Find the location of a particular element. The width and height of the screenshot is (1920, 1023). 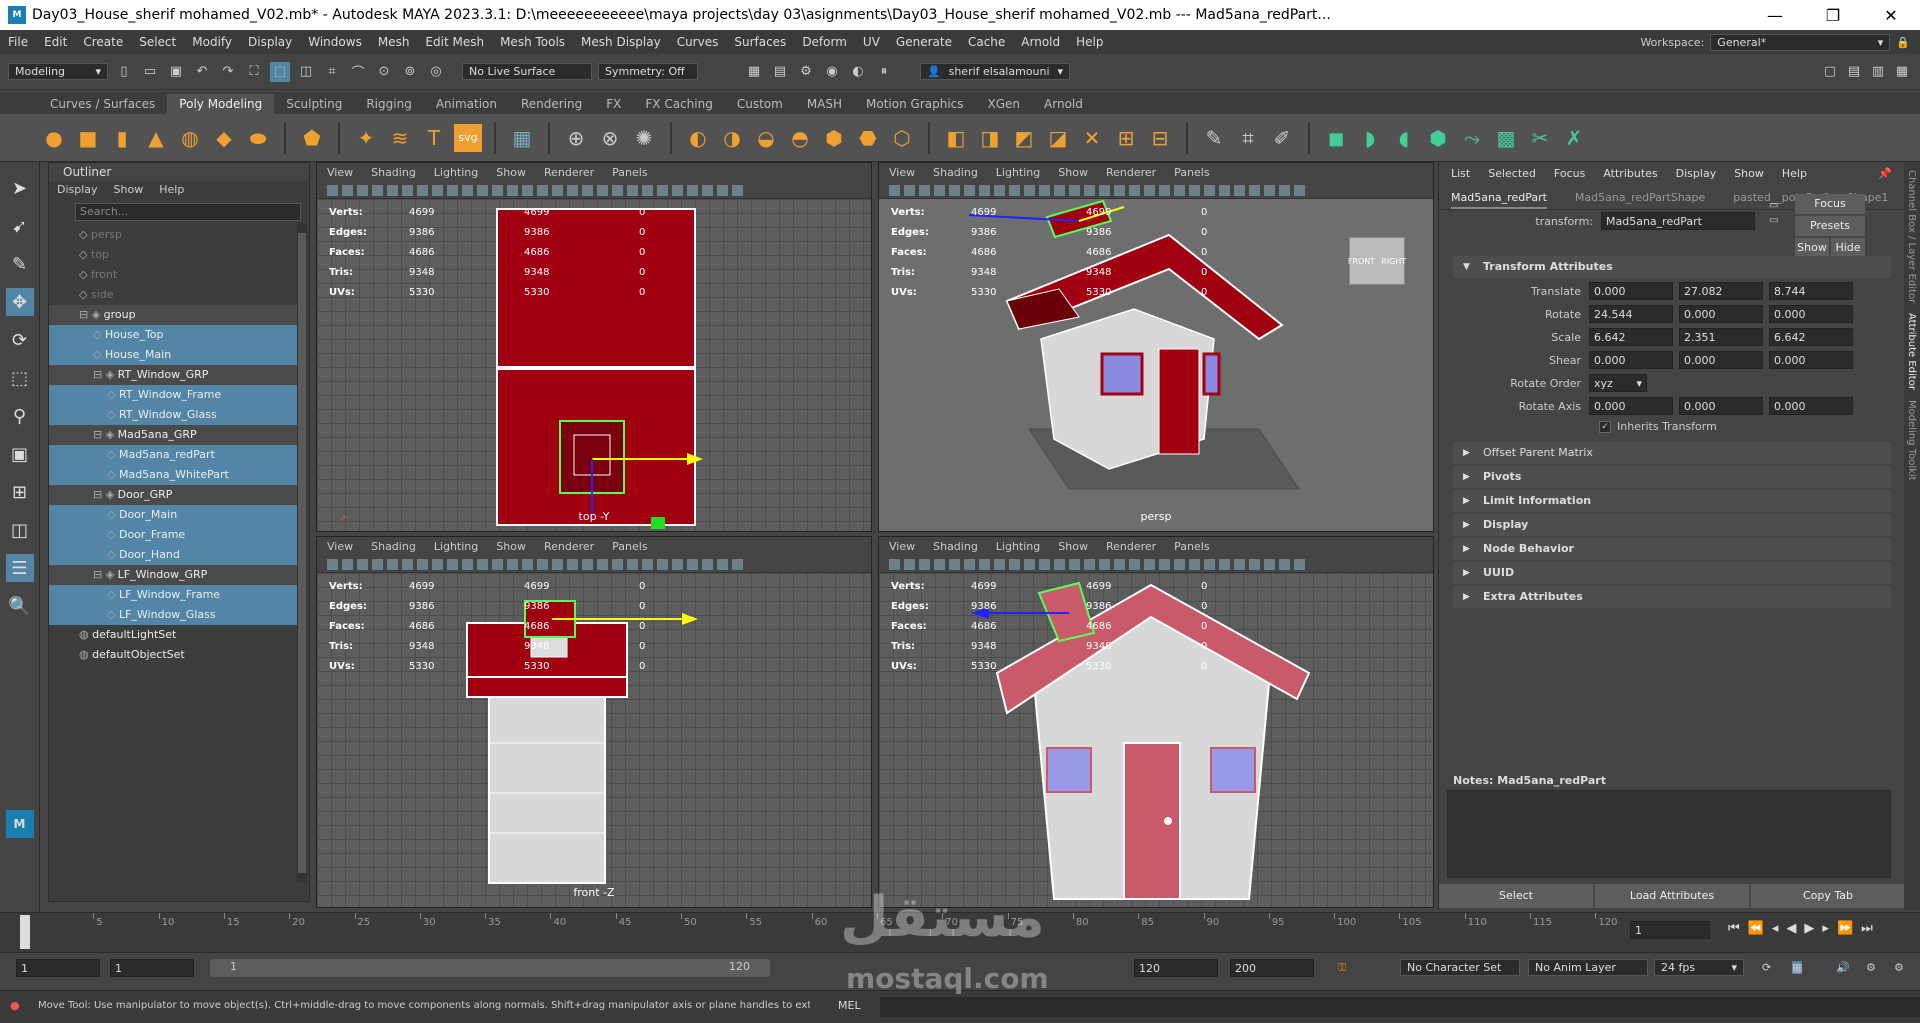

outliner-row: ◇ RT_Window_Frame is located at coordinates (173, 395).